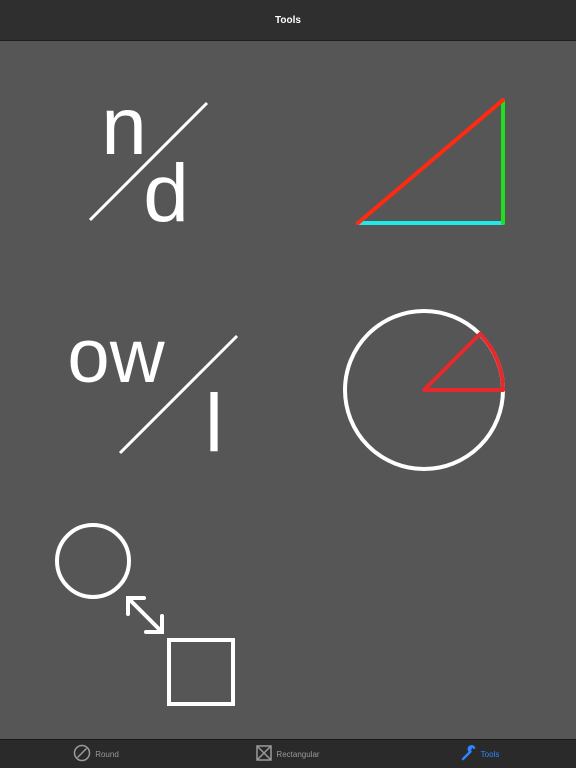 This screenshot has height=768, width=576. I want to click on fraction-tool: n d, so click(150, 158).